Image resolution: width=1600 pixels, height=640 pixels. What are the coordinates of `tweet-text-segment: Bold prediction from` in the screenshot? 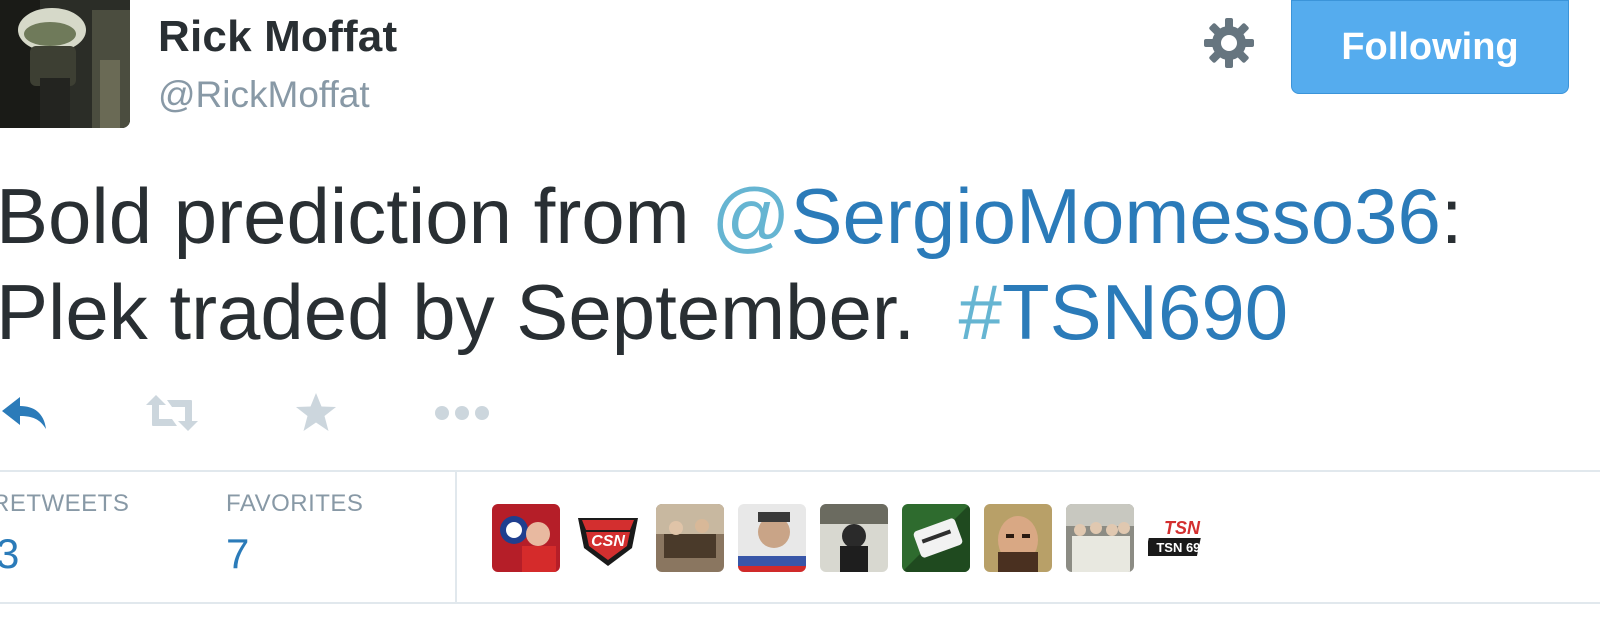 It's located at (356, 216).